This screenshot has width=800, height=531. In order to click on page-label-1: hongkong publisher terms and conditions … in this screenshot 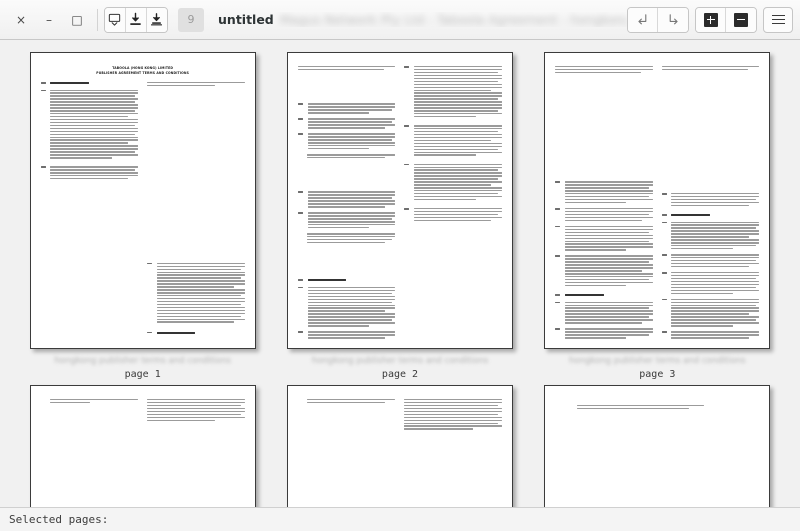, I will do `click(142, 368)`.